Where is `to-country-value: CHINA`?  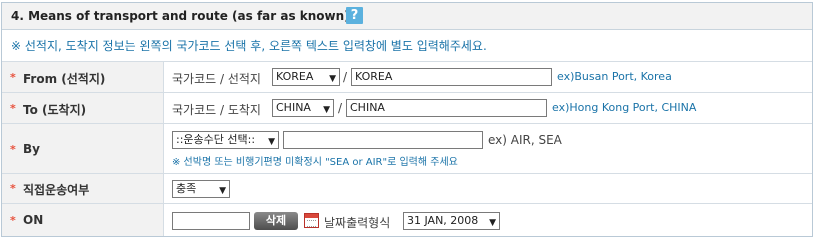
to-country-value: CHINA is located at coordinates (293, 107).